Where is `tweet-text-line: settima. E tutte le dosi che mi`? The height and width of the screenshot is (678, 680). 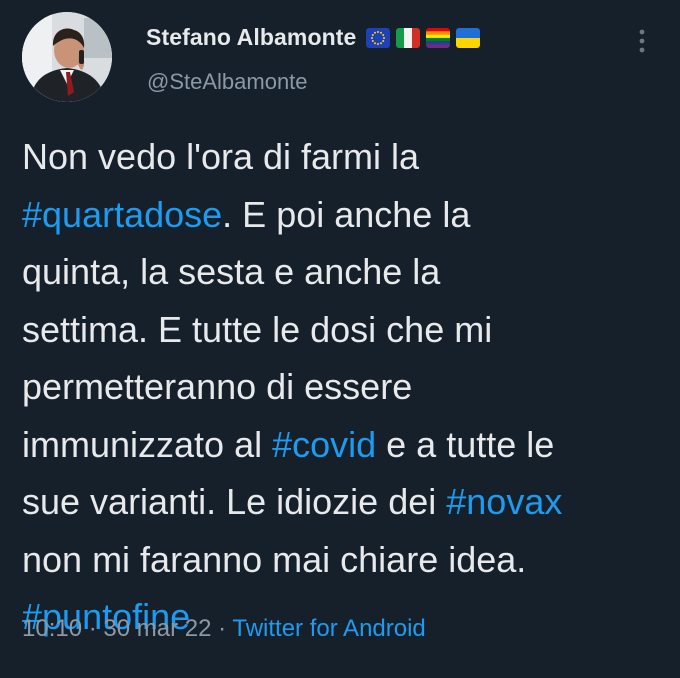 tweet-text-line: settima. E tutte le dosi che mi is located at coordinates (342, 330).